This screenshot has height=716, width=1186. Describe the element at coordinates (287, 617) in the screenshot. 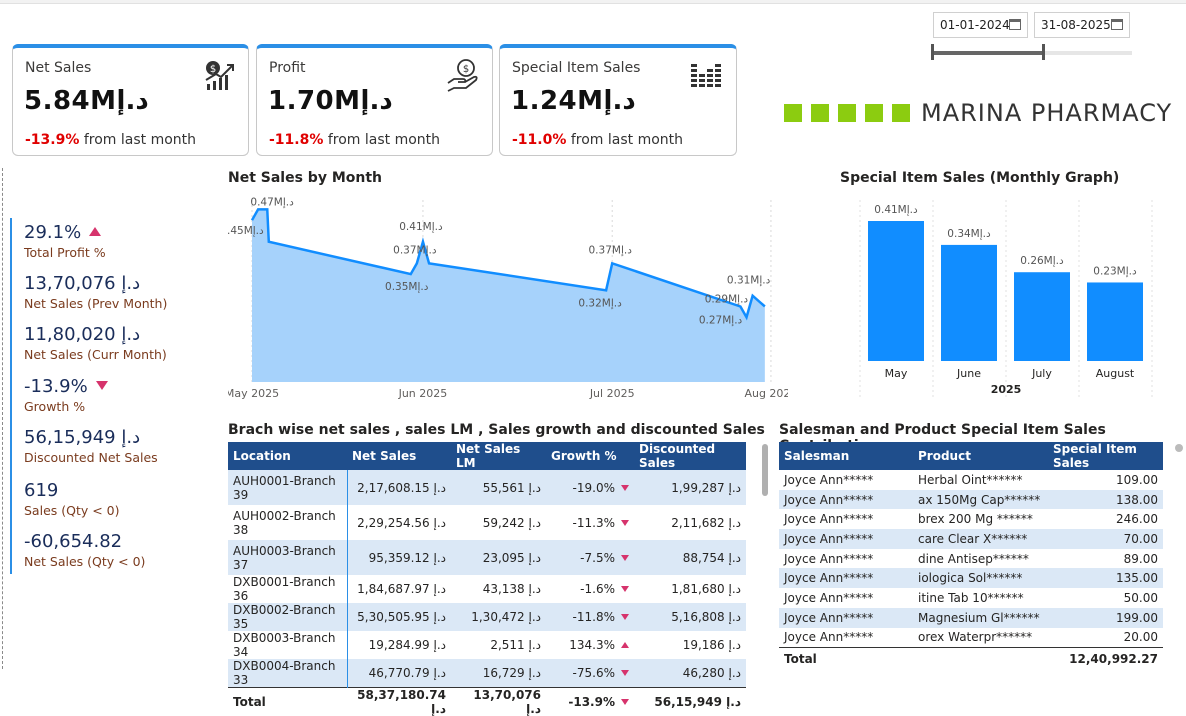

I see `cell-location: DXB0002-Branch 35` at that location.